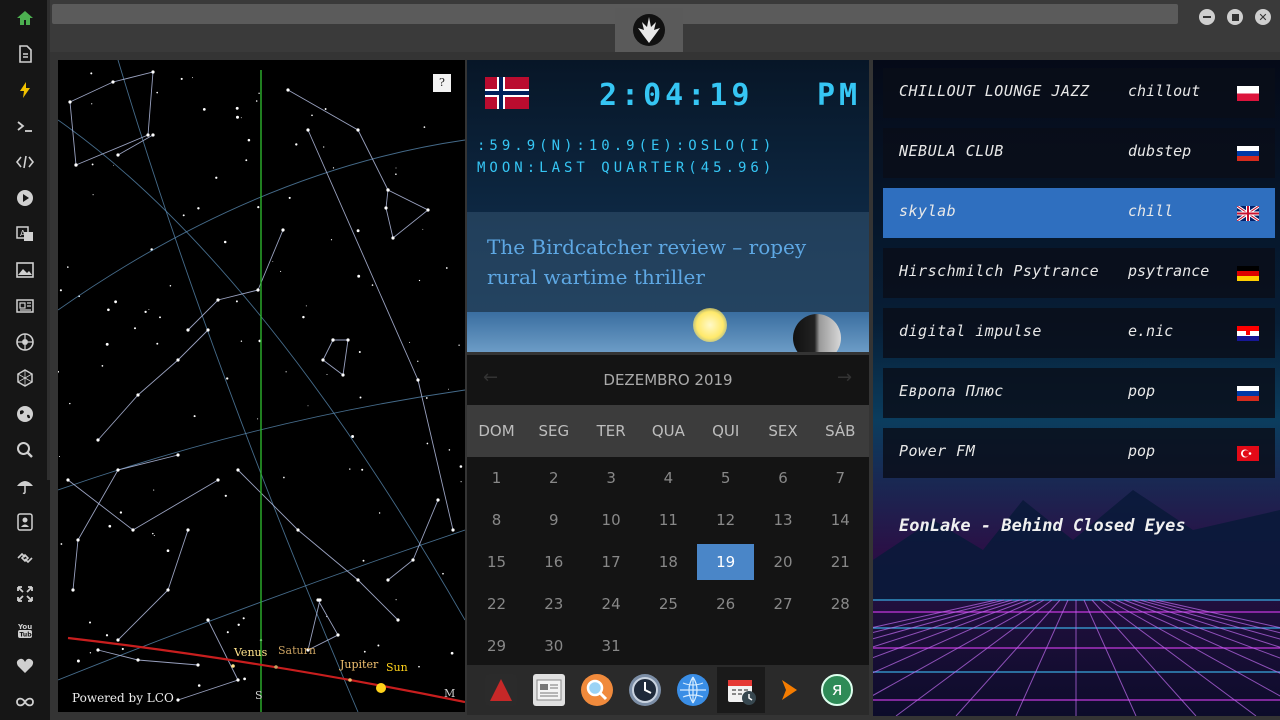 The height and width of the screenshot is (720, 1280). Describe the element at coordinates (496, 646) in the screenshot. I see `calendar-day: 29` at that location.